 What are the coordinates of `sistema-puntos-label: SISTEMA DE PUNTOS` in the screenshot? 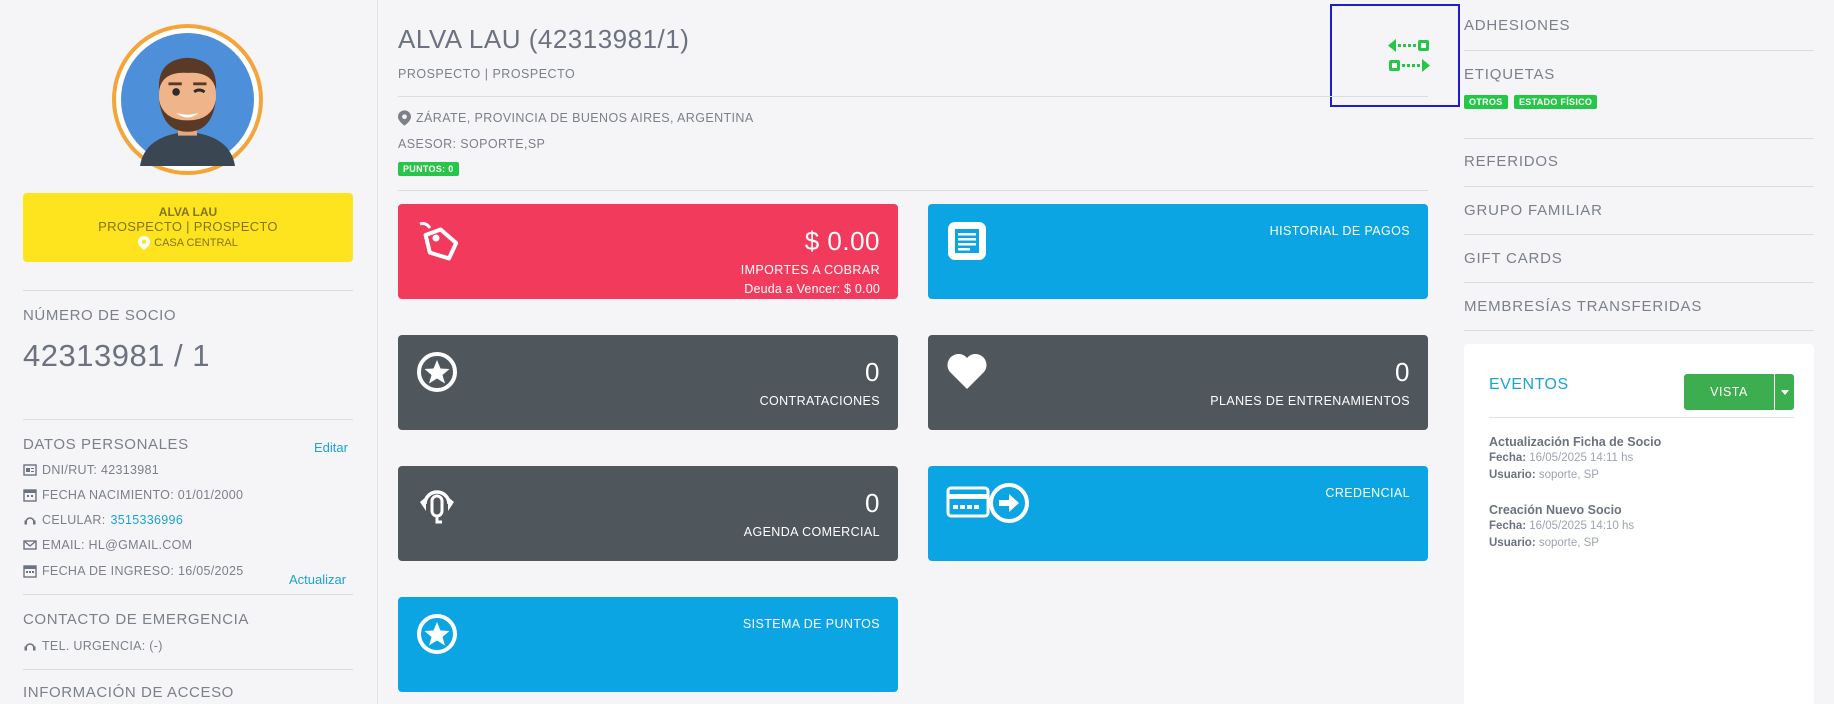 It's located at (811, 624).